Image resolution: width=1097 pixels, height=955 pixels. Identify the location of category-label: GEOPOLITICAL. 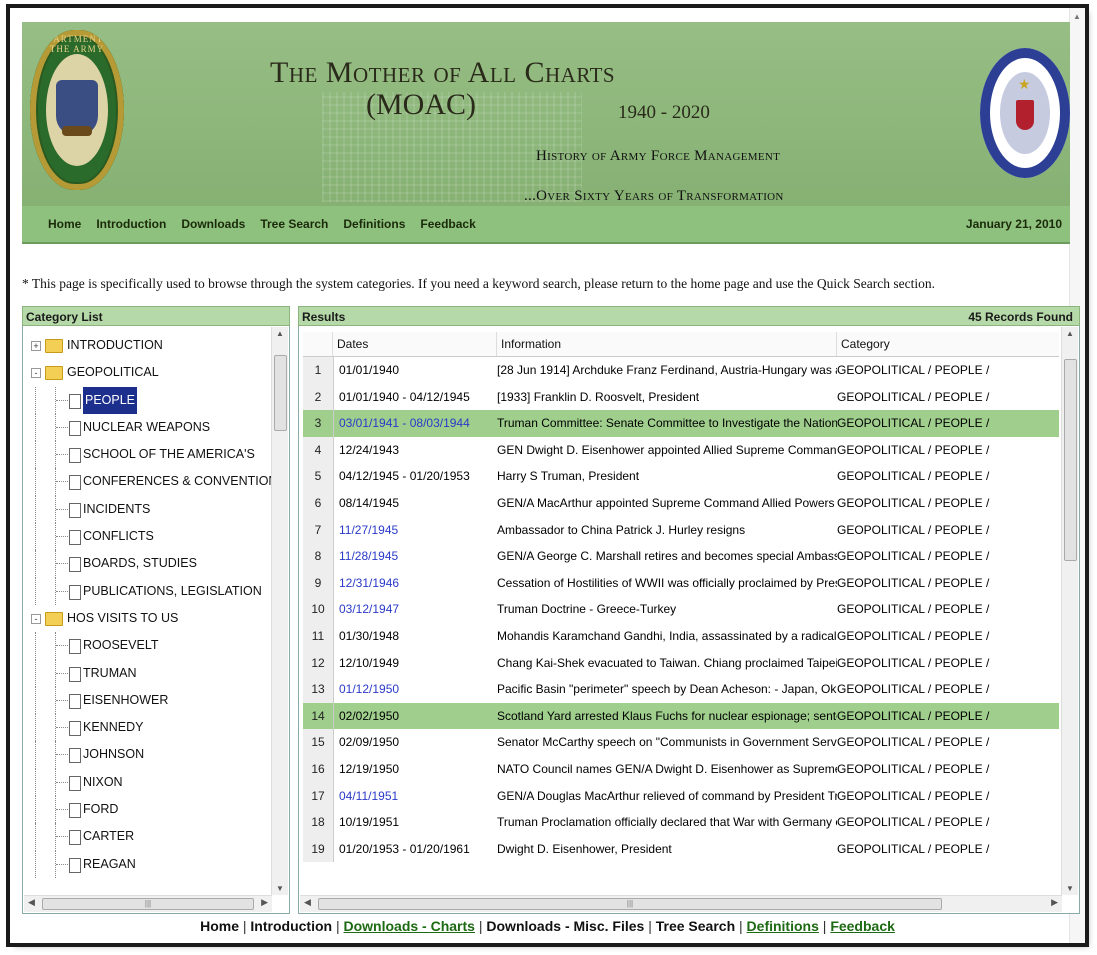
(113, 372).